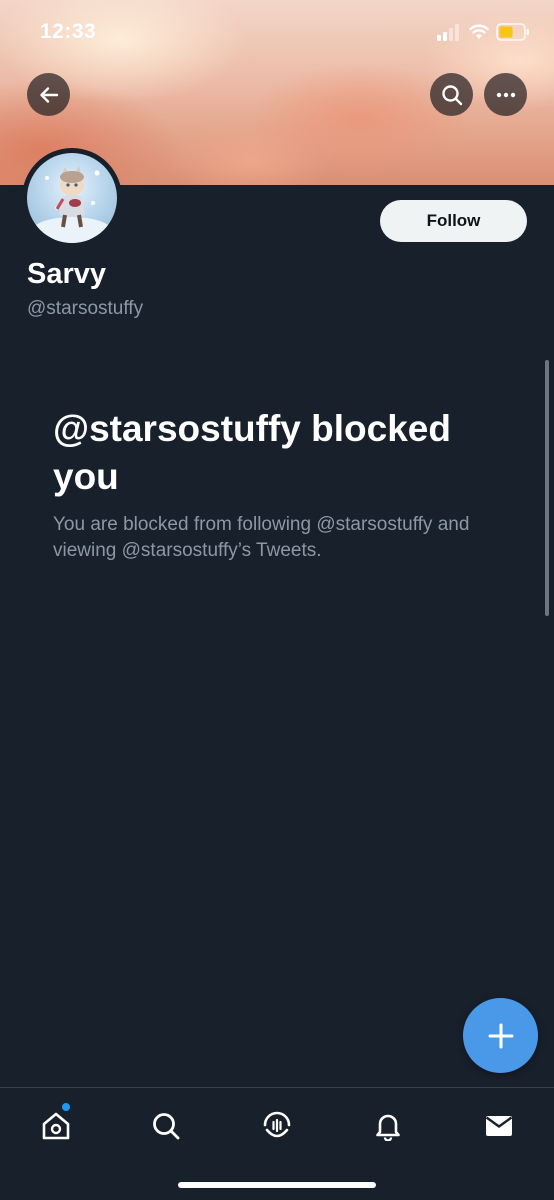  I want to click on avatar-image, so click(72, 198).